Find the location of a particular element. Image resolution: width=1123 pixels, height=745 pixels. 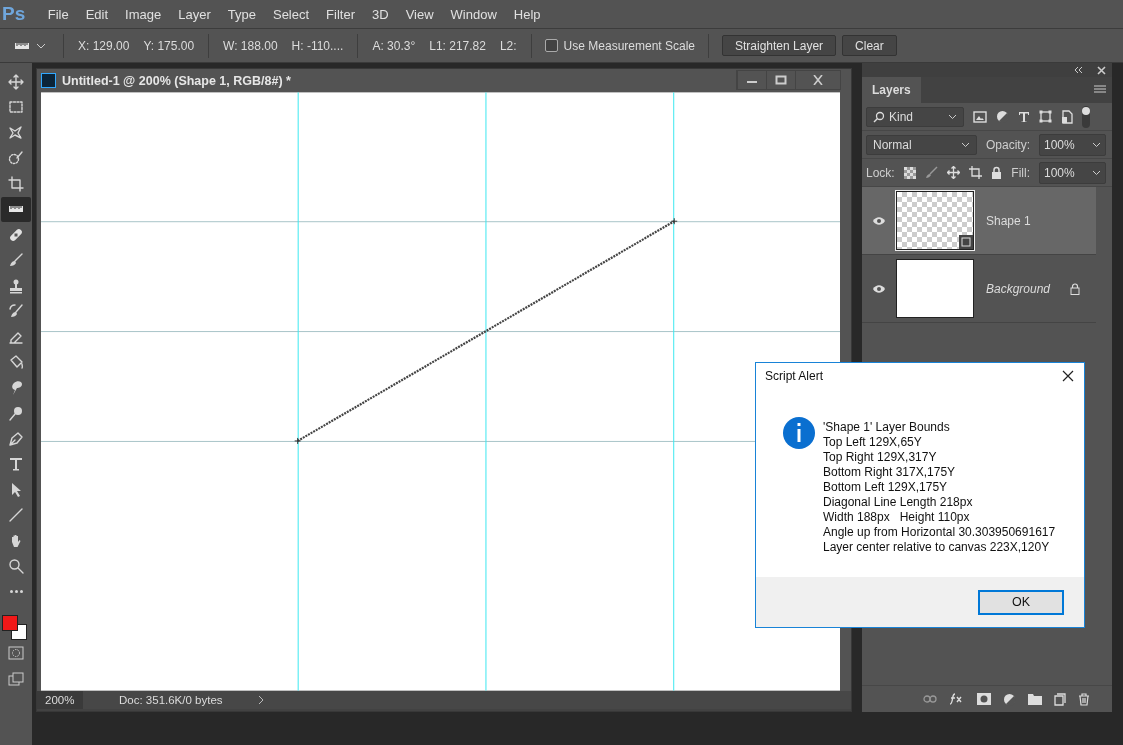

menu-item: Help is located at coordinates (527, 14).